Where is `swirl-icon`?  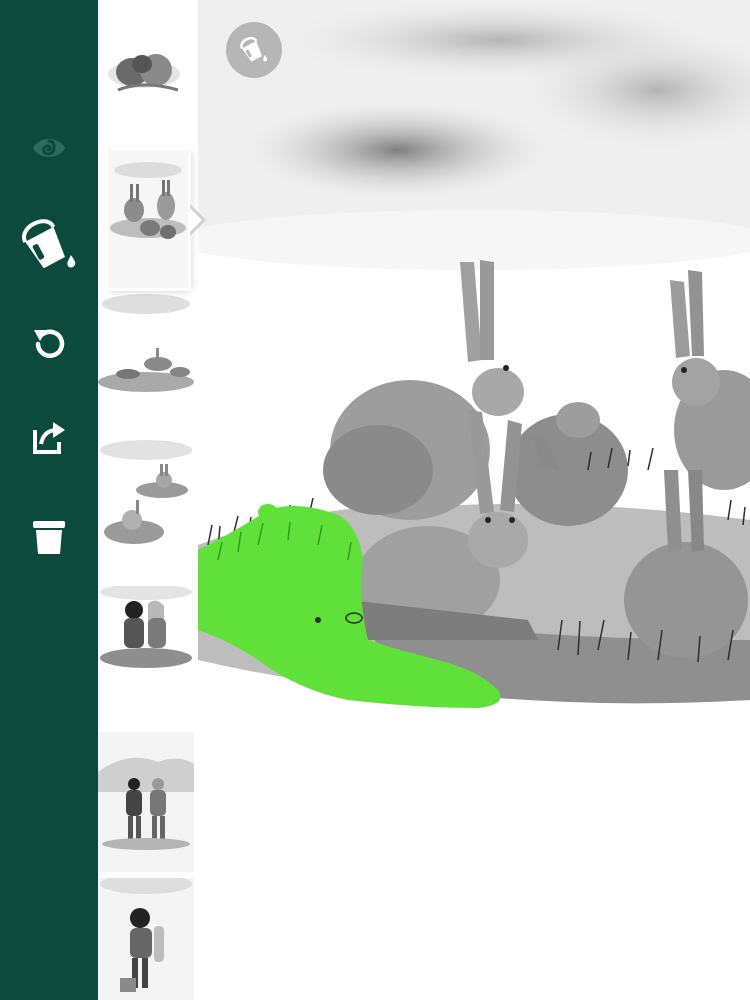
swirl-icon is located at coordinates (49, 148).